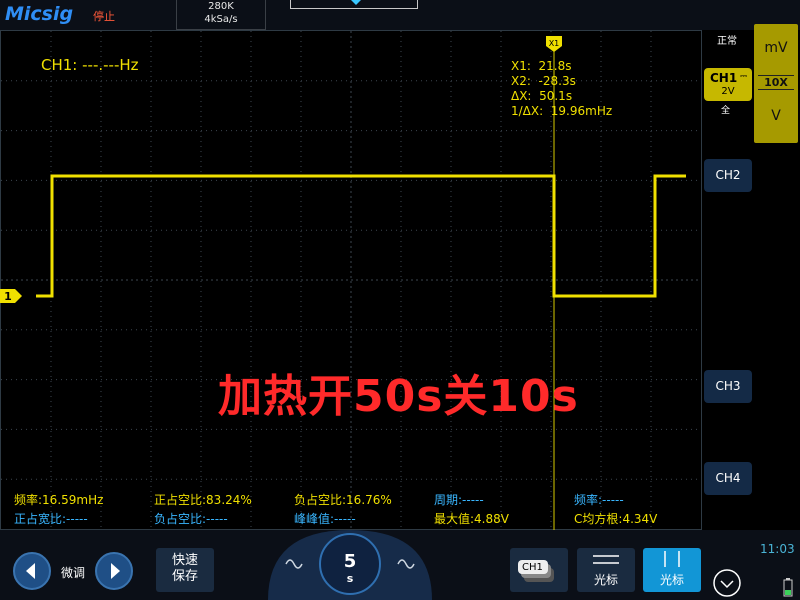 The image size is (800, 600). I want to click on fine-left-button, so click(32, 571).